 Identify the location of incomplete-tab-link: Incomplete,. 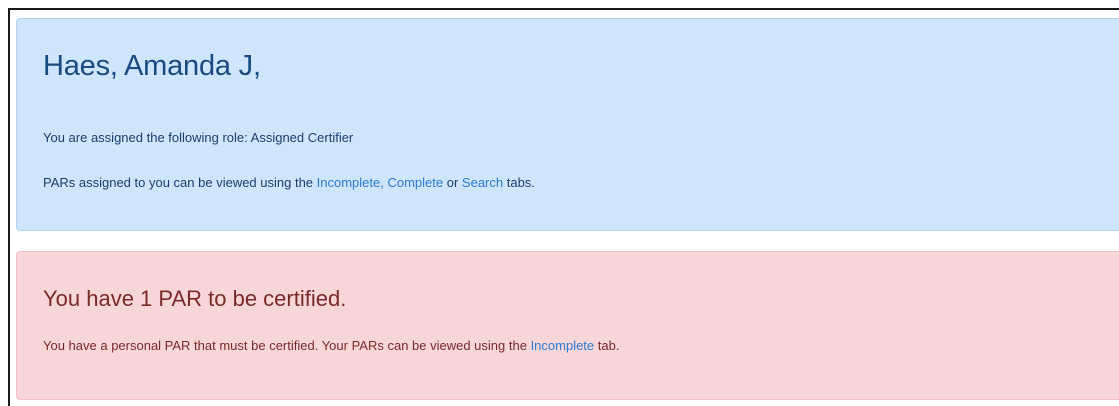
(350, 182).